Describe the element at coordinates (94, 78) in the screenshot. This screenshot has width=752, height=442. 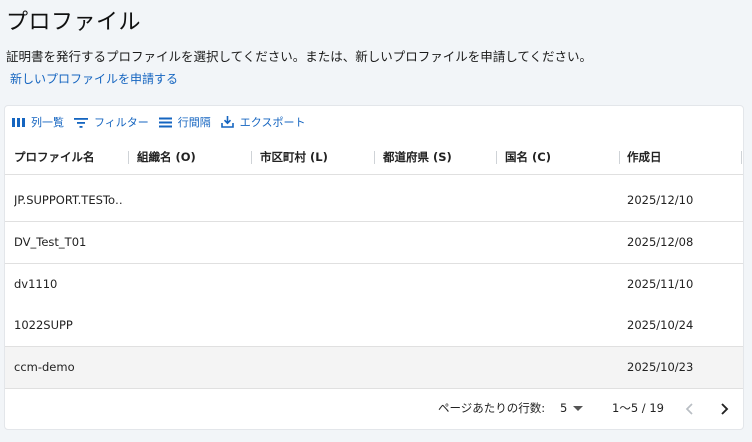
I see `apply-new-profile-link: 新しいプロファイルを申請する` at that location.